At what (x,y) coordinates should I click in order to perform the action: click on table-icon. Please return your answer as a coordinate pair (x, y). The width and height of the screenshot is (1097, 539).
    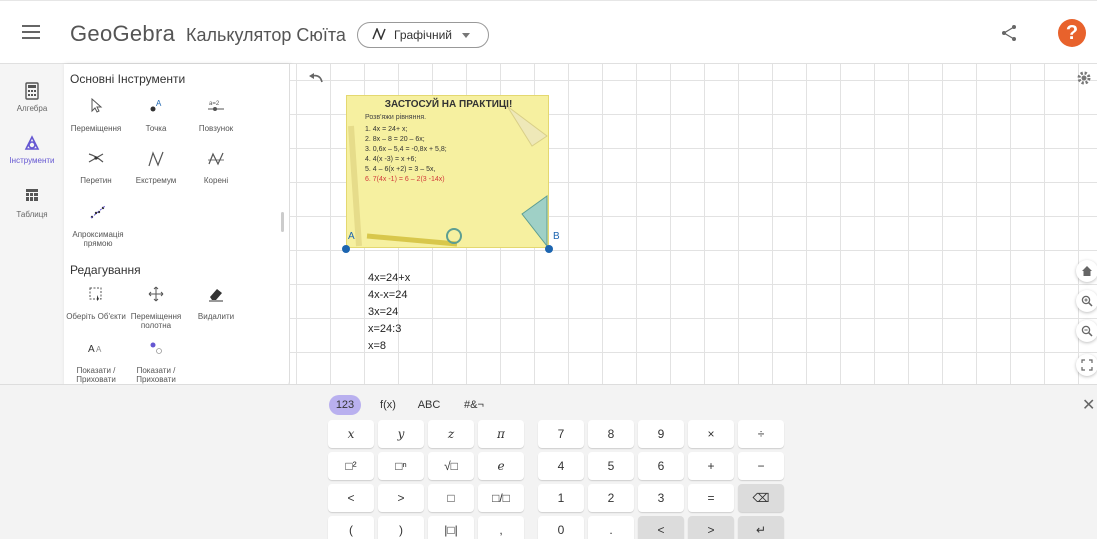
    Looking at the image, I should click on (32, 198).